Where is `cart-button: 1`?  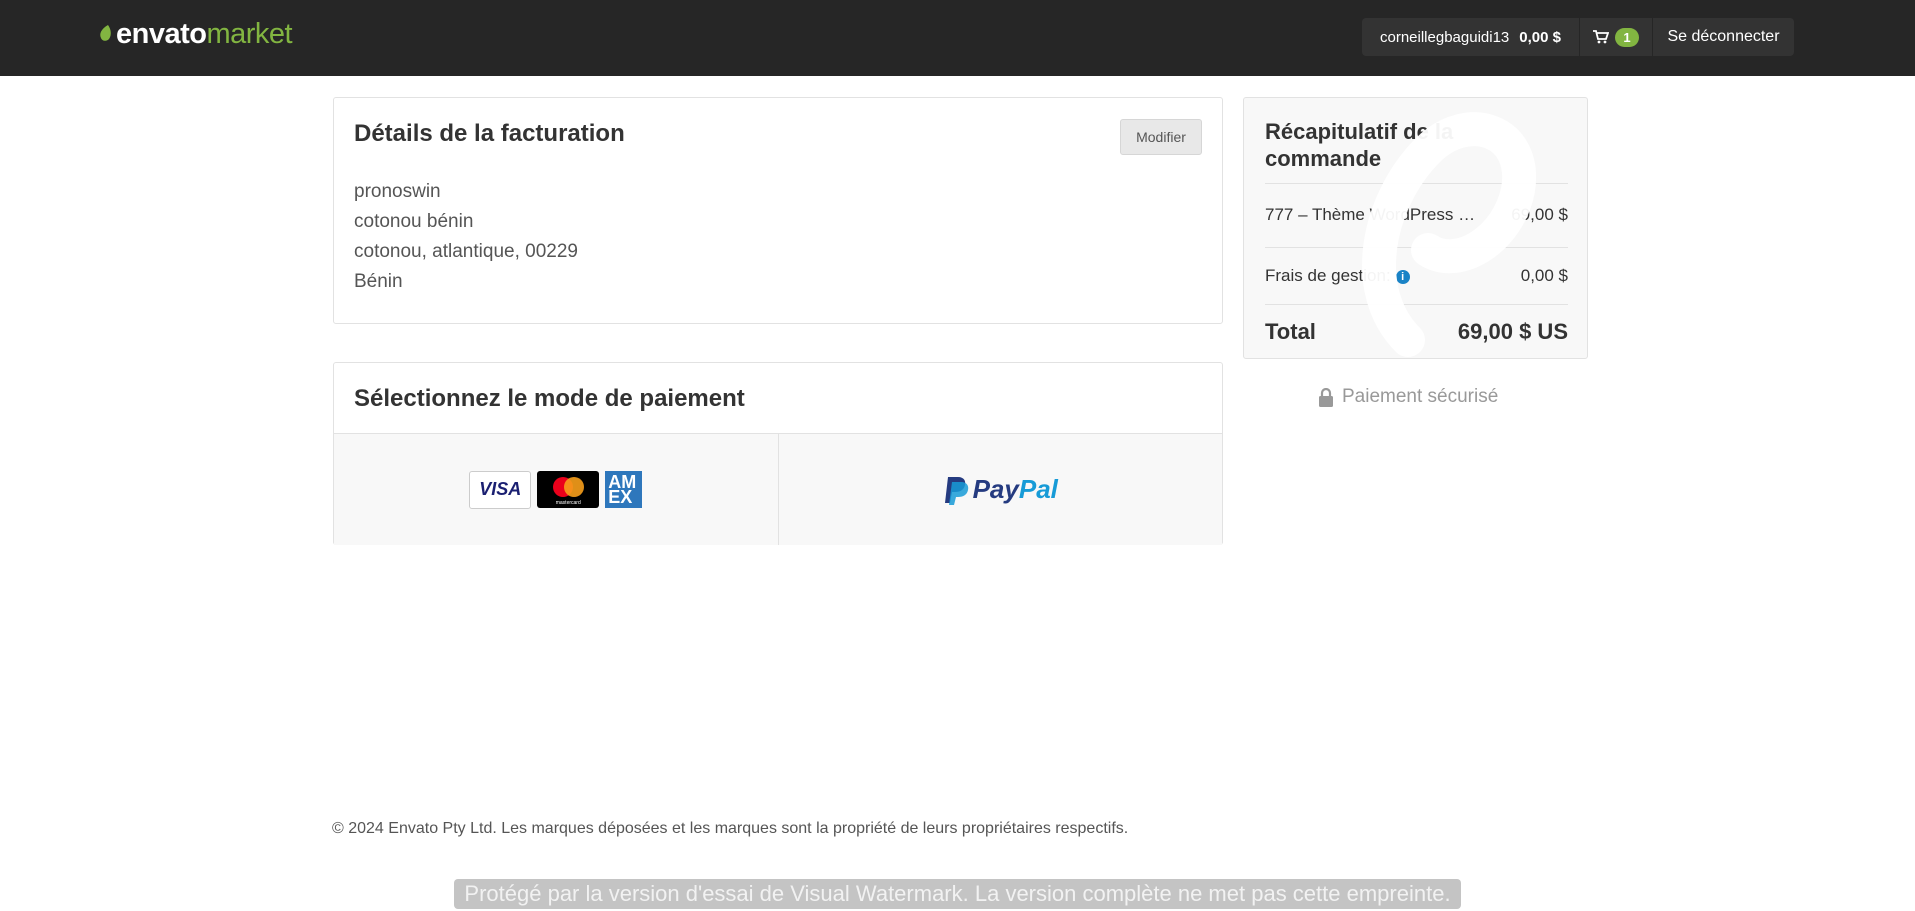
cart-button: 1 is located at coordinates (1616, 37).